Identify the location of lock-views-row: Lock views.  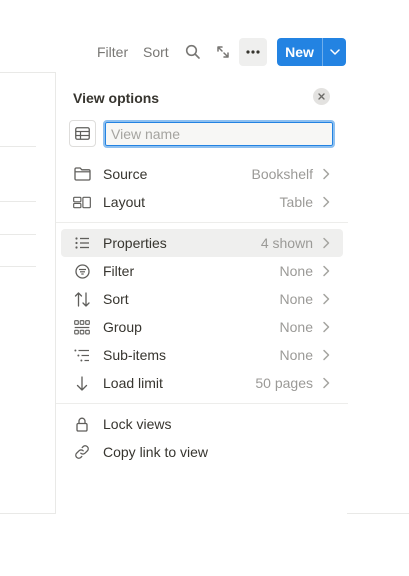
(202, 424).